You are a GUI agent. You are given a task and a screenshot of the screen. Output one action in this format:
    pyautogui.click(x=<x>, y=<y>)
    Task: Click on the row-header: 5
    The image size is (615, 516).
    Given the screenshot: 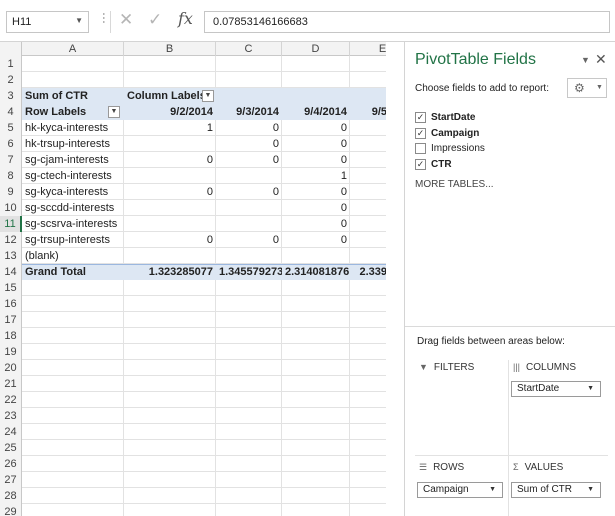 What is the action you would take?
    pyautogui.click(x=11, y=128)
    